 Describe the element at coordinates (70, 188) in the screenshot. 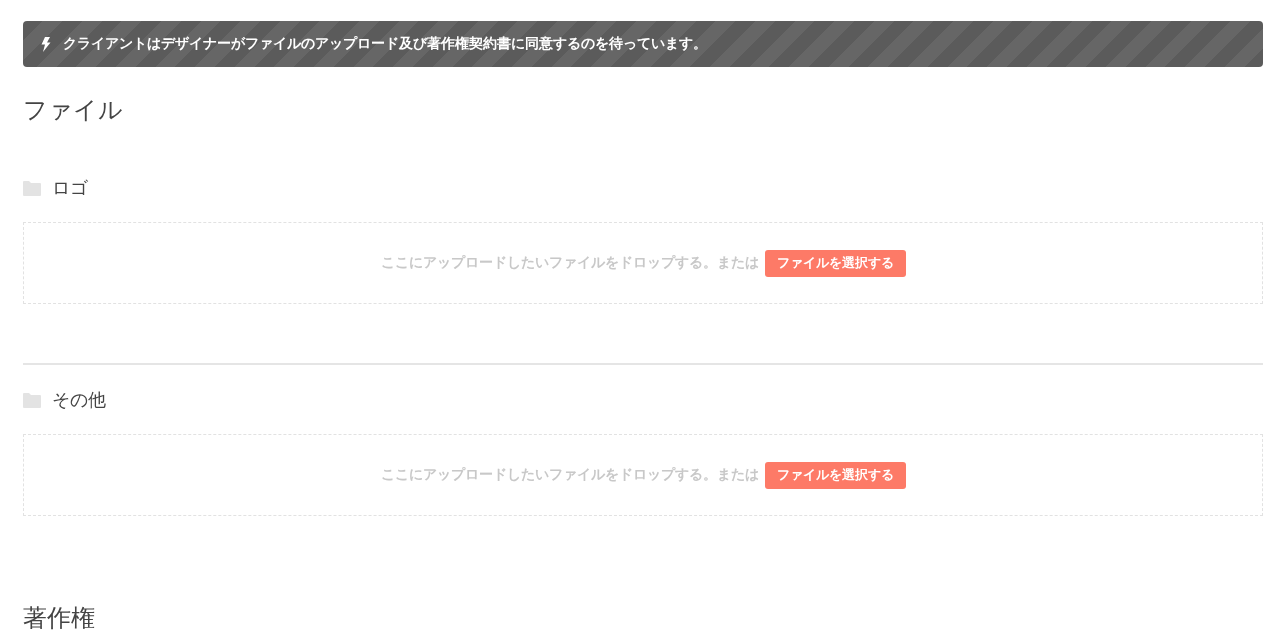

I see `folder-name: ロゴ` at that location.